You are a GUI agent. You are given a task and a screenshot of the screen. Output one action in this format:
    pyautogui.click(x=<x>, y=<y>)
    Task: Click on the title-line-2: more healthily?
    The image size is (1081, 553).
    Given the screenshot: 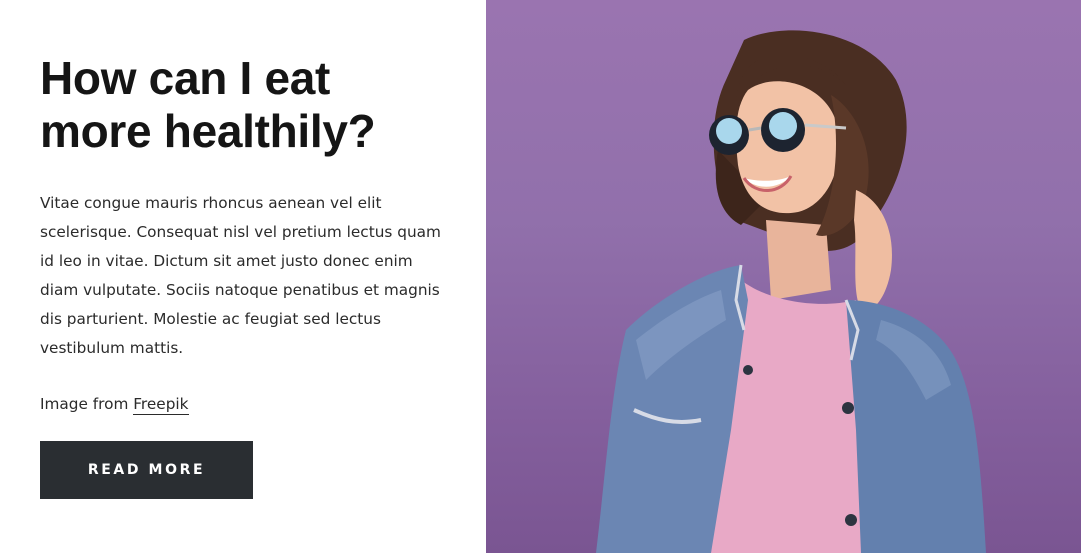 What is the action you would take?
    pyautogui.click(x=208, y=131)
    